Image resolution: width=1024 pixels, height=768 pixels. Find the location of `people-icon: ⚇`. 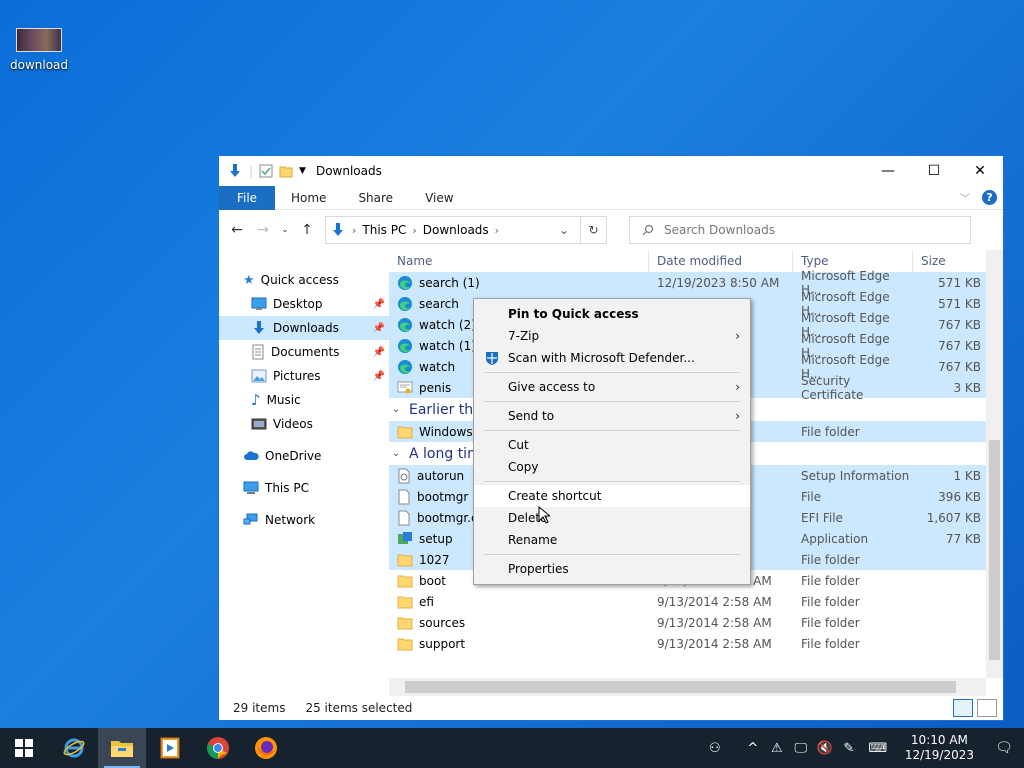

people-icon: ⚇ is located at coordinates (715, 748).